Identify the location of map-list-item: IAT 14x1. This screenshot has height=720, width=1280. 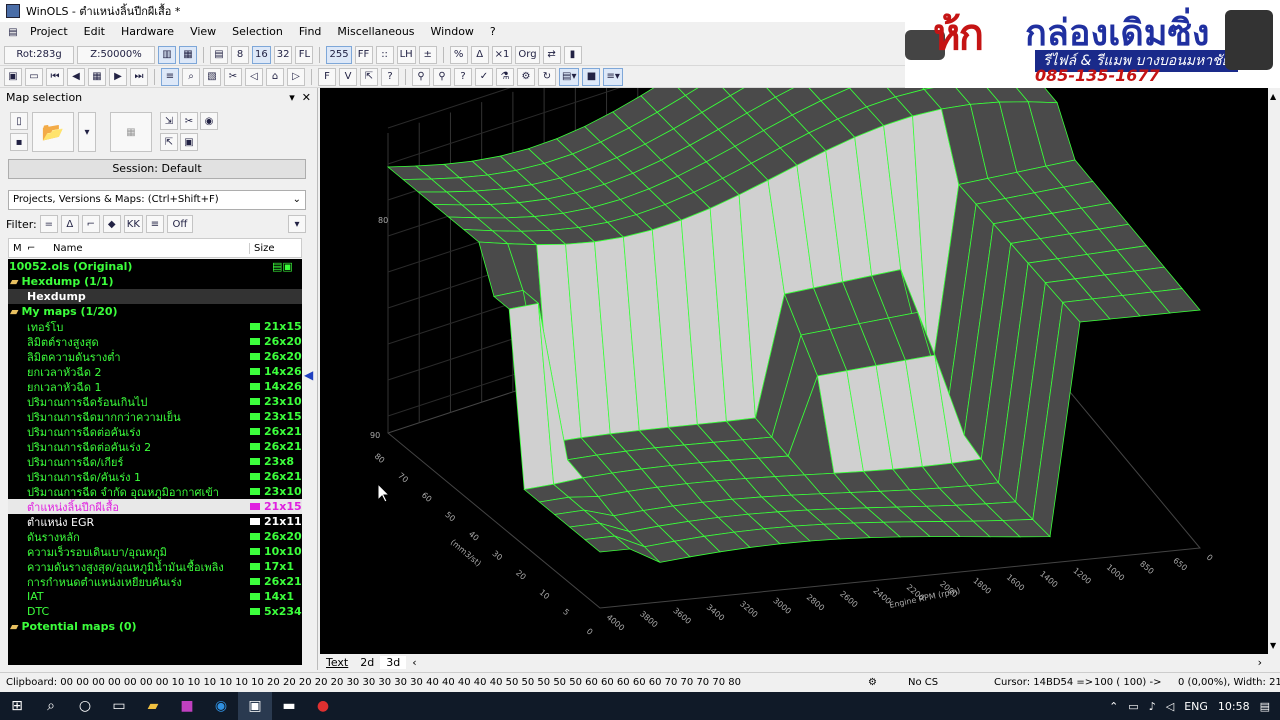
(155, 596).